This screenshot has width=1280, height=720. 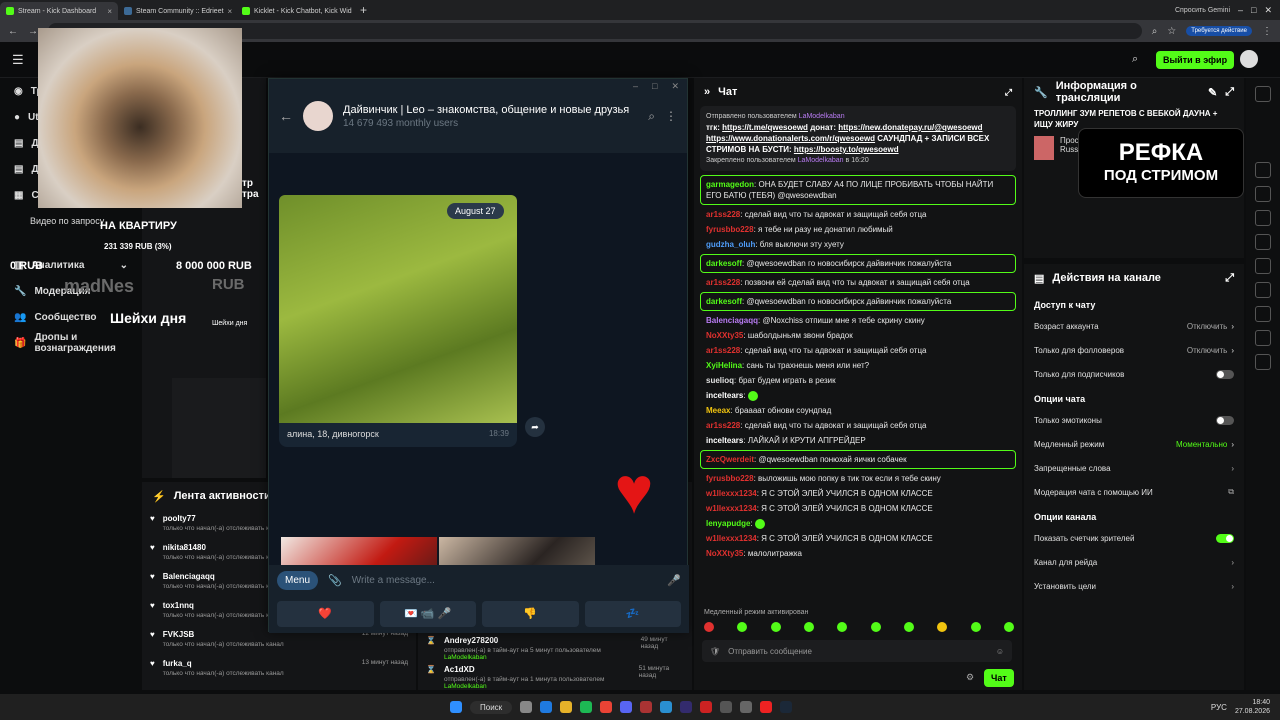 What do you see at coordinates (632, 614) in the screenshot?
I see `sleep-button: 💤` at bounding box center [632, 614].